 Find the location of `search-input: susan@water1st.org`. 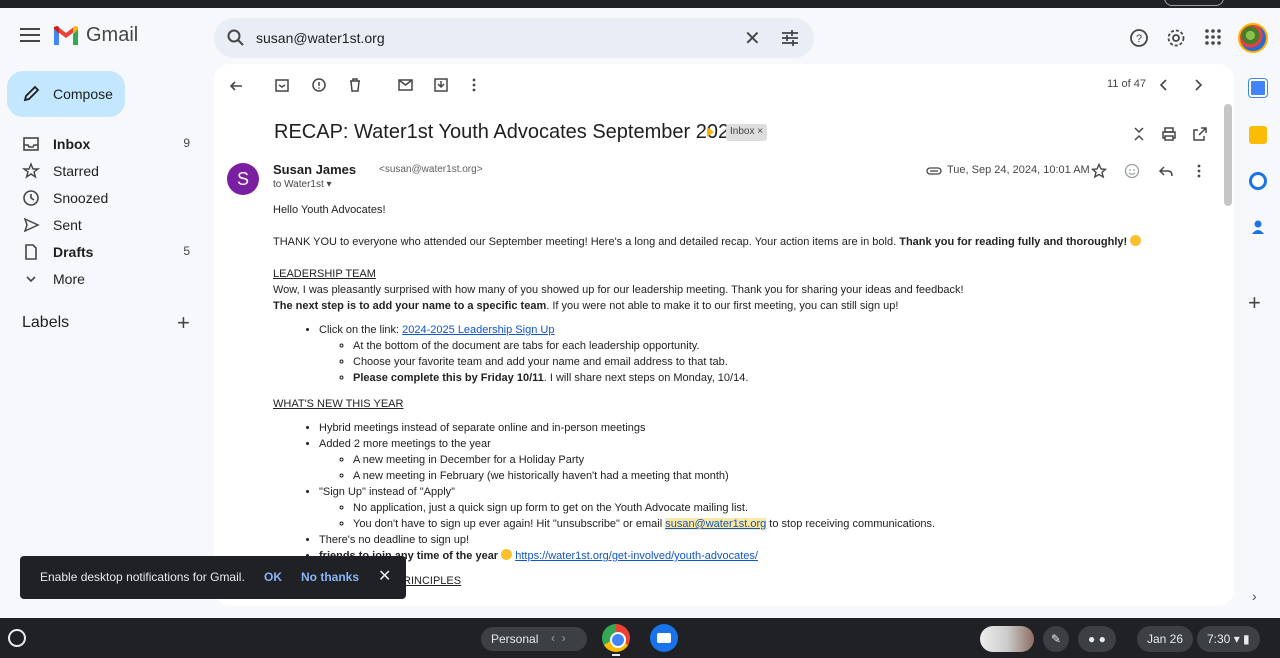

search-input: susan@water1st.org is located at coordinates (320, 38).